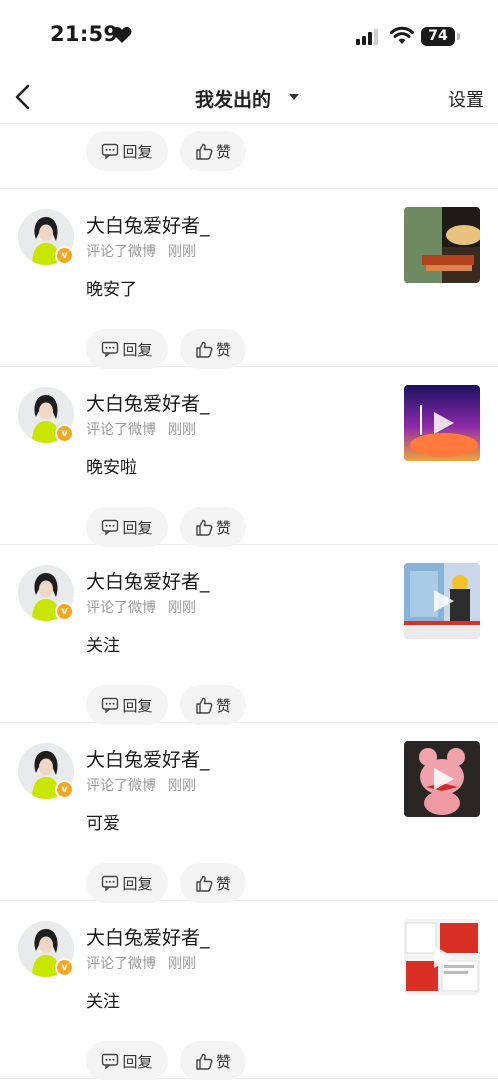 The image size is (498, 1080). I want to click on comment-content: 晚安啦, so click(111, 468).